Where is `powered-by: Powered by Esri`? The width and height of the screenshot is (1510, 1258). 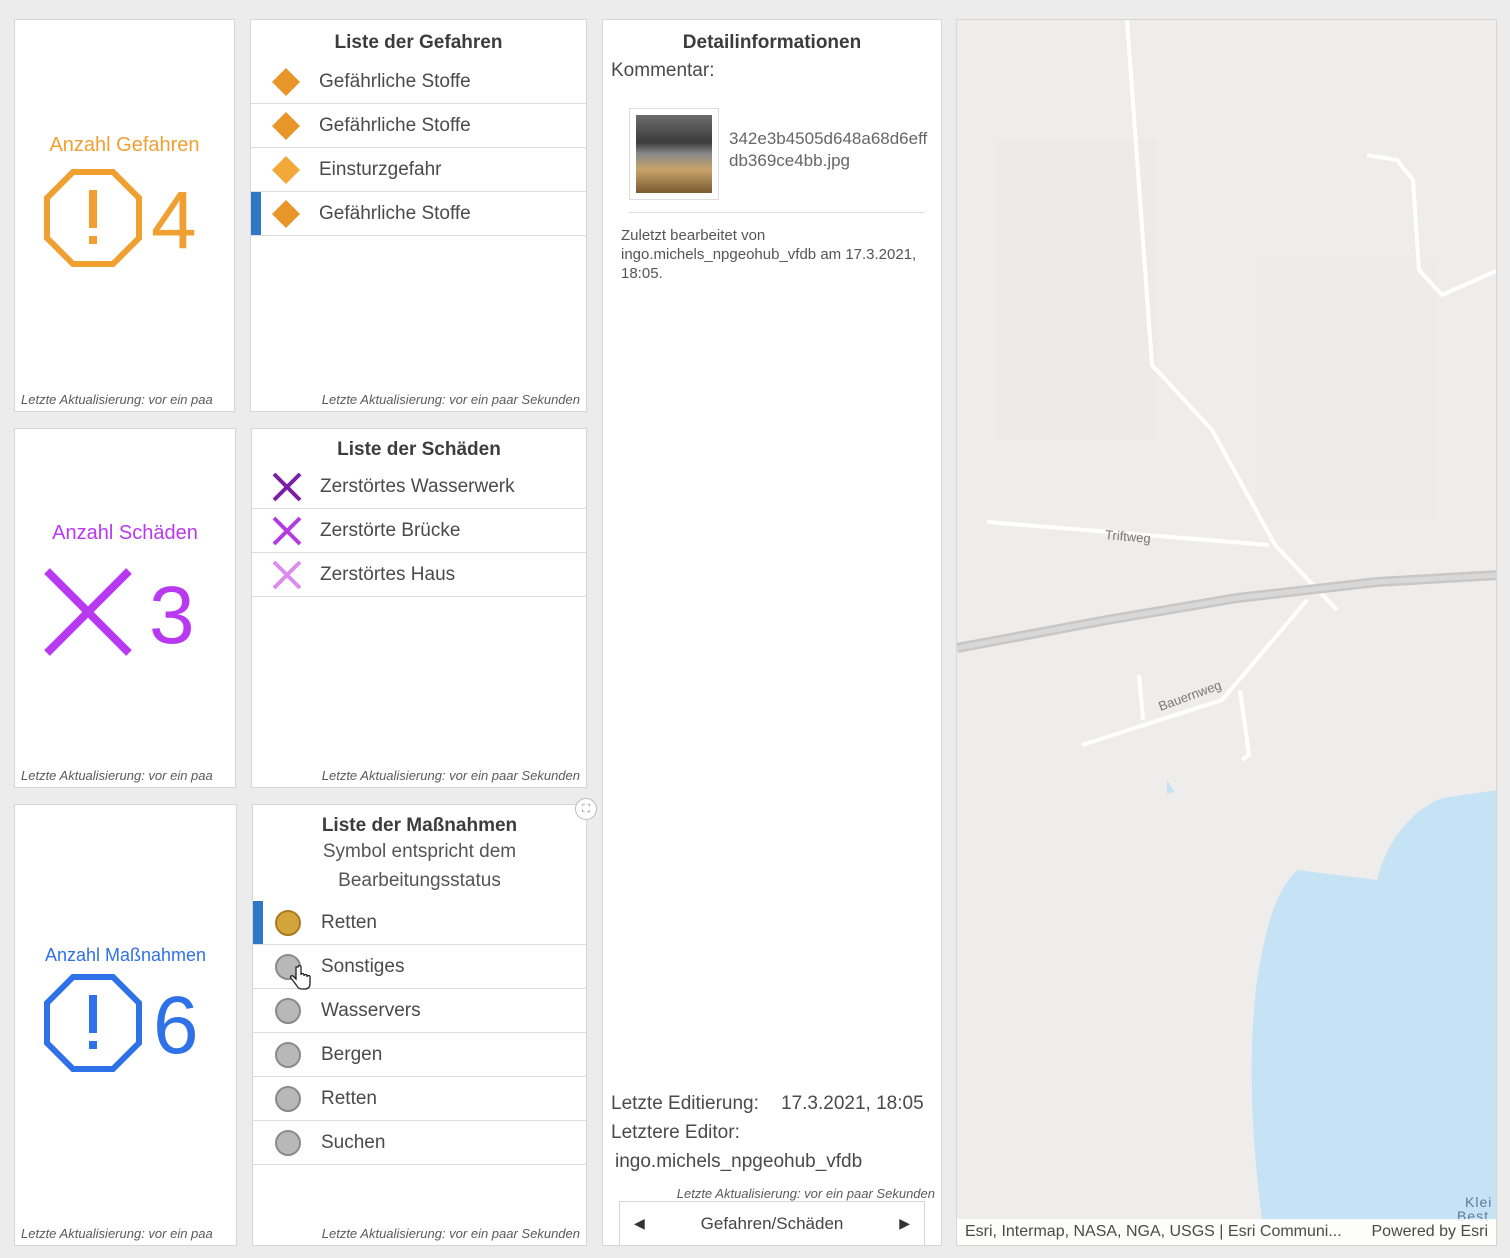 powered-by: Powered by Esri is located at coordinates (1430, 1232).